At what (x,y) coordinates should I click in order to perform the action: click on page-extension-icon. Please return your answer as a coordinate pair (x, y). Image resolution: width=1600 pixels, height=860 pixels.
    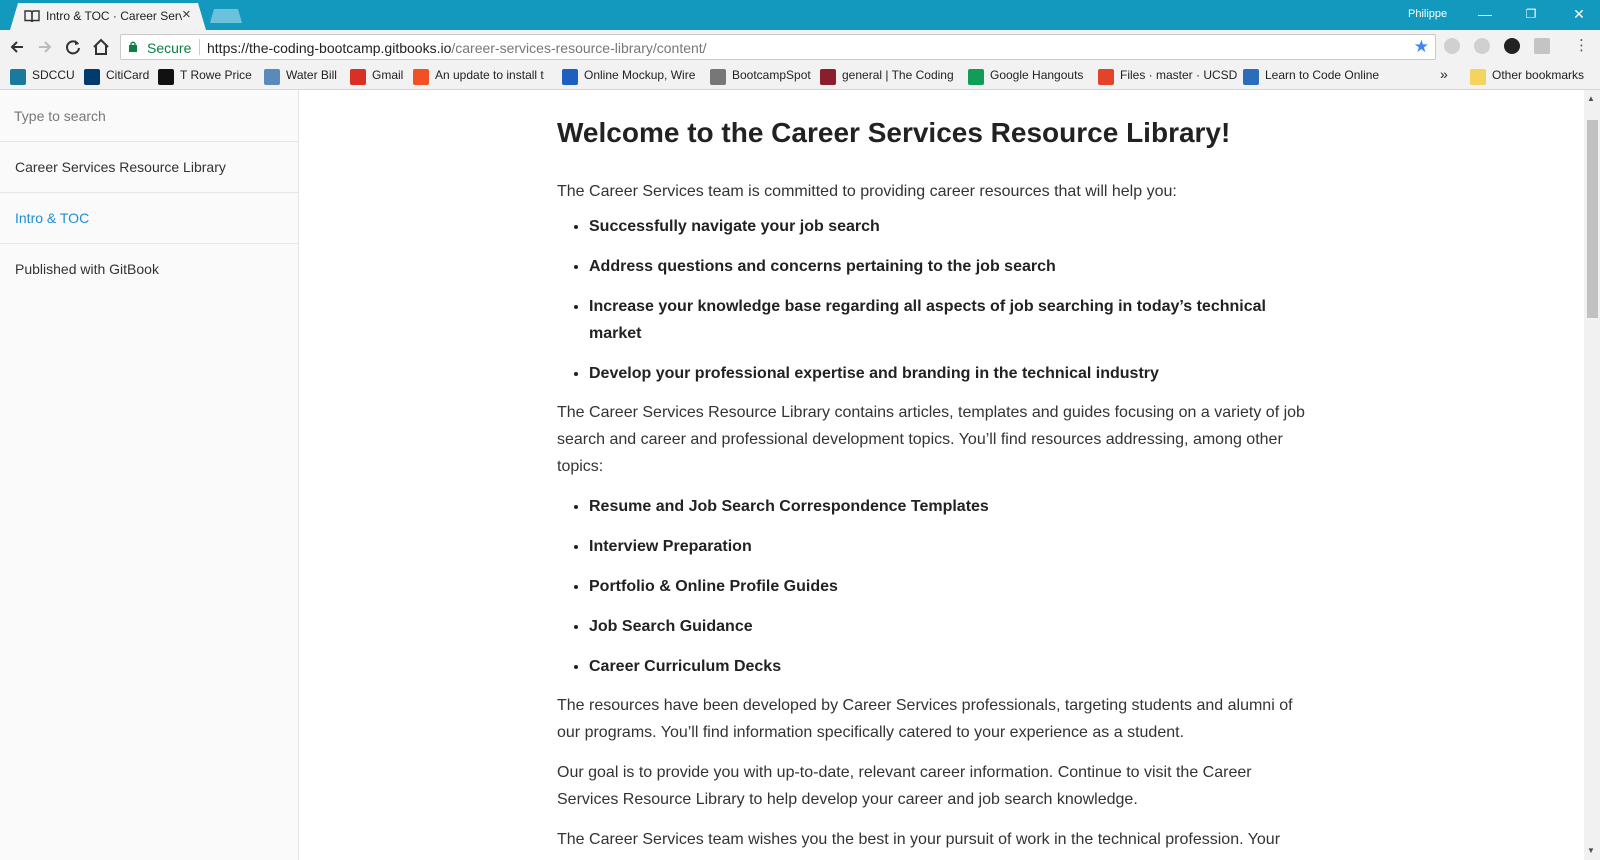
    Looking at the image, I should click on (1542, 46).